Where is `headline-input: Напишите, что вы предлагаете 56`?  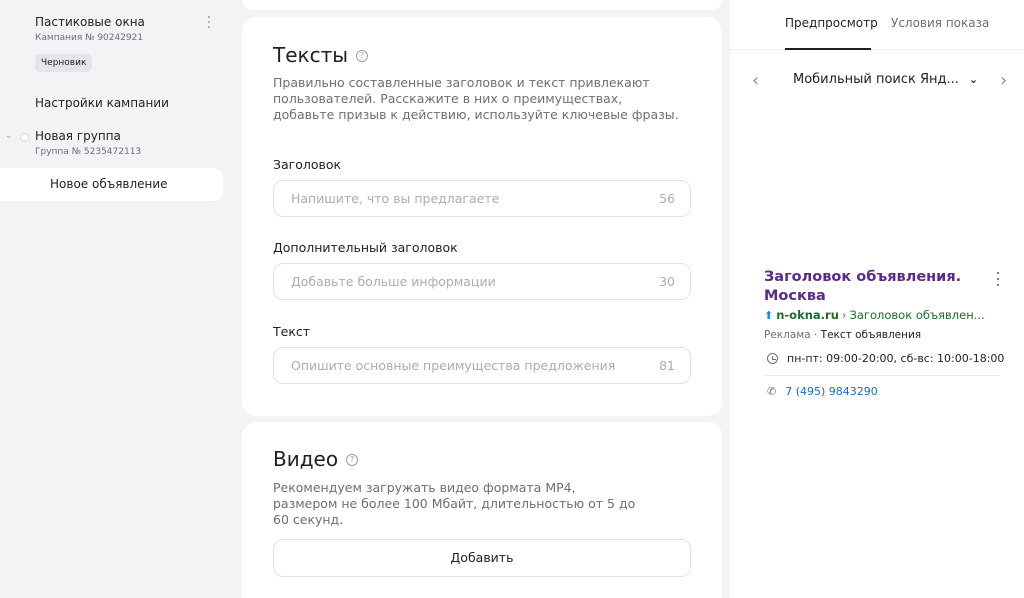 headline-input: Напишите, что вы предлагаете 56 is located at coordinates (482, 198).